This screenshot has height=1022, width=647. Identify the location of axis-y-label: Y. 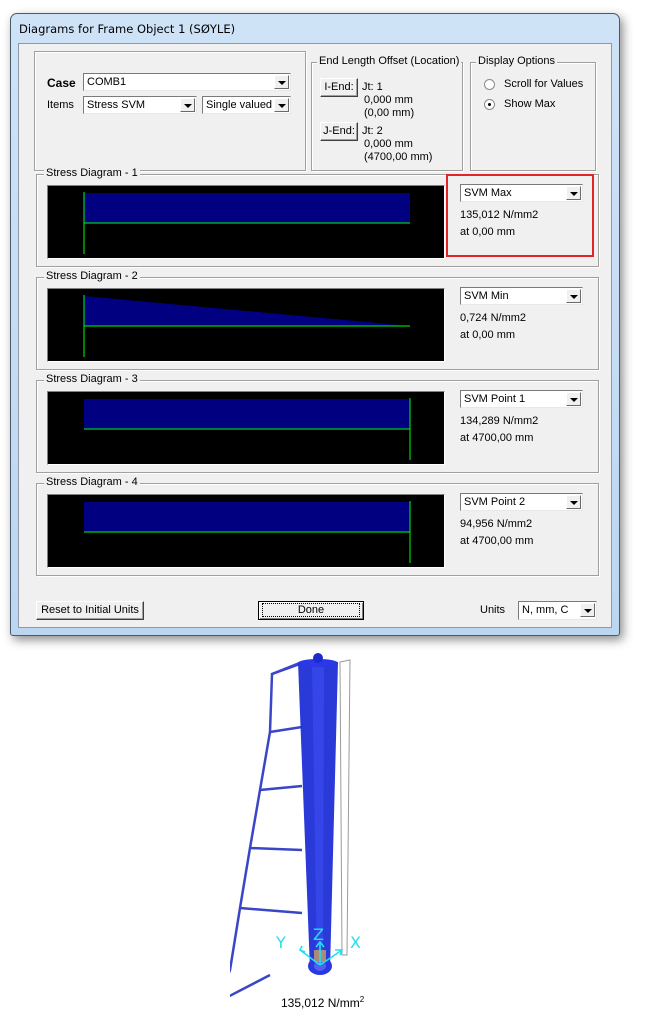
(280, 942).